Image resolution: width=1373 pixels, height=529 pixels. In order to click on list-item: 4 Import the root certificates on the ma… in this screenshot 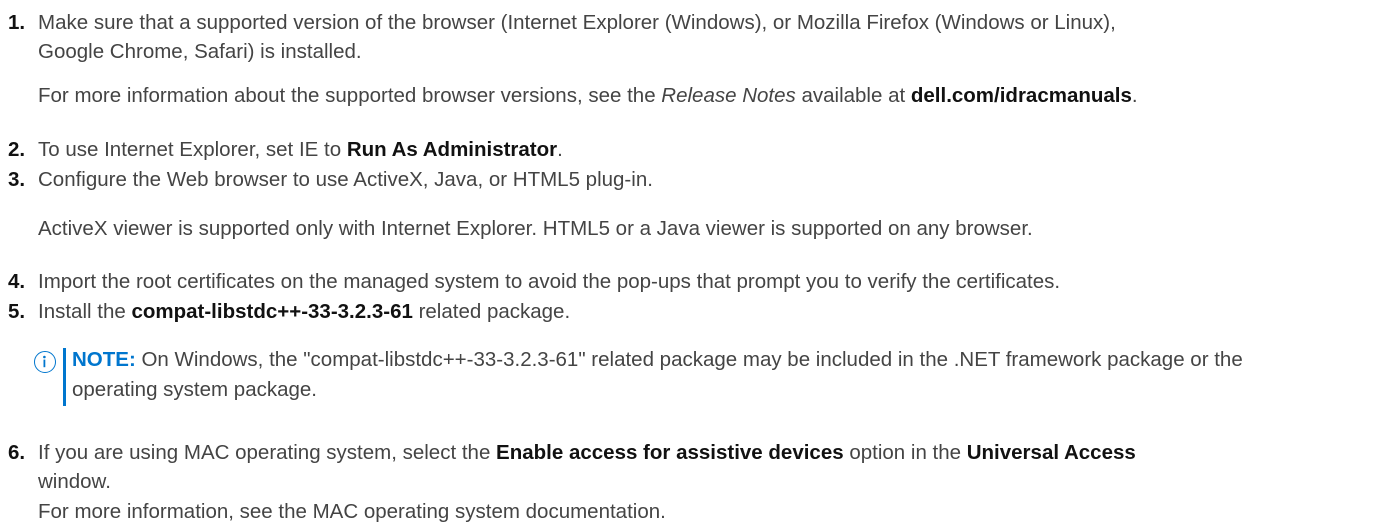, I will do `click(686, 281)`.